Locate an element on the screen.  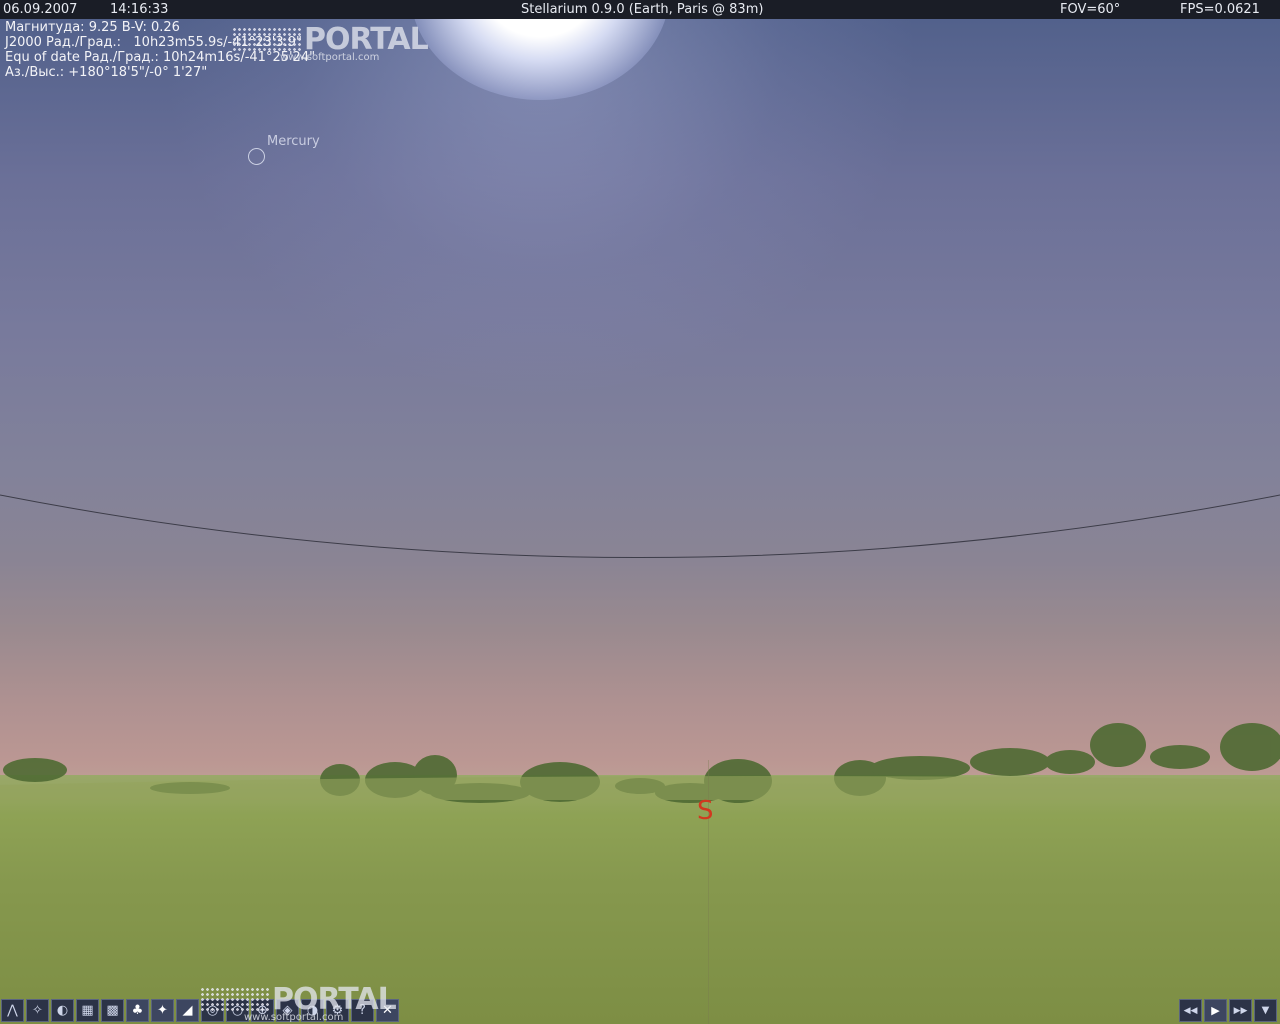
equatorial-grid-icon: ▦ is located at coordinates (87, 1010).